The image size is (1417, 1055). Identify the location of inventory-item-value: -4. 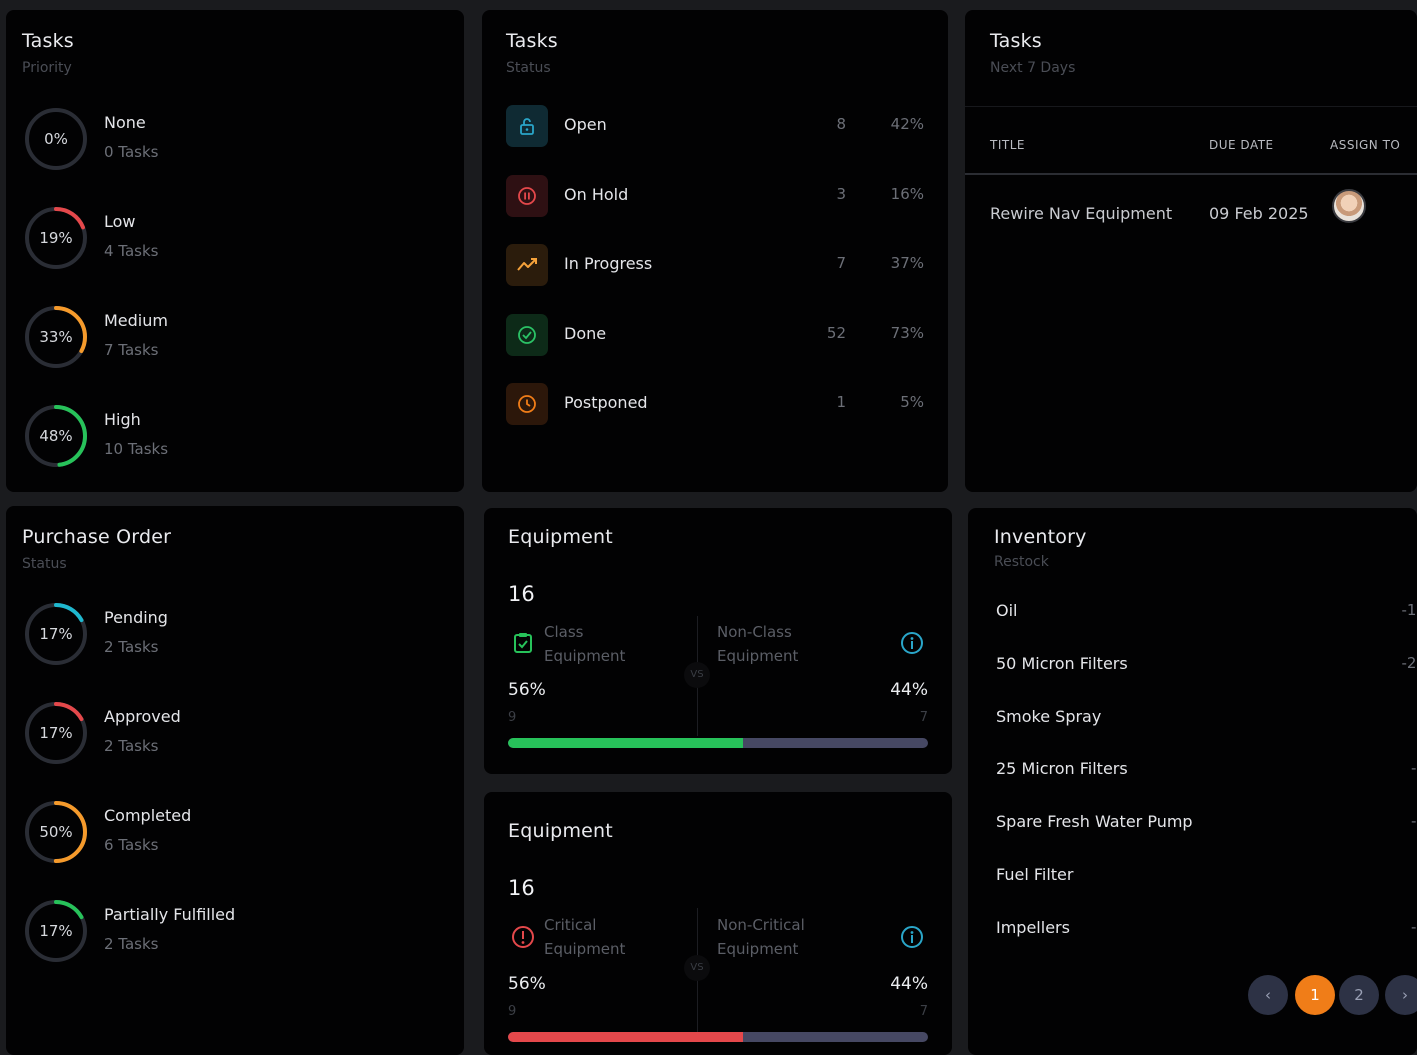
(1414, 926).